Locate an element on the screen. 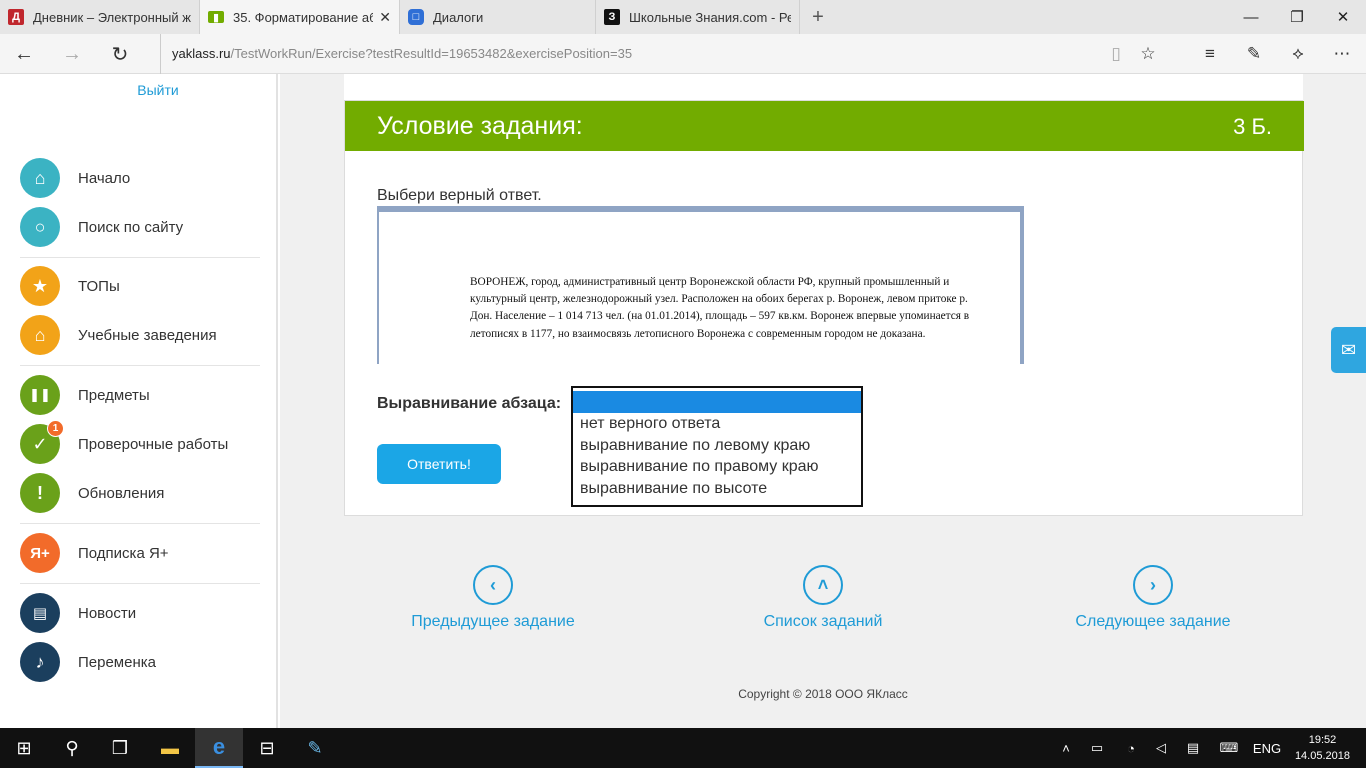 This screenshot has height=768, width=1366. sidebar-item-news: ▤ Новости is located at coordinates (78, 613).